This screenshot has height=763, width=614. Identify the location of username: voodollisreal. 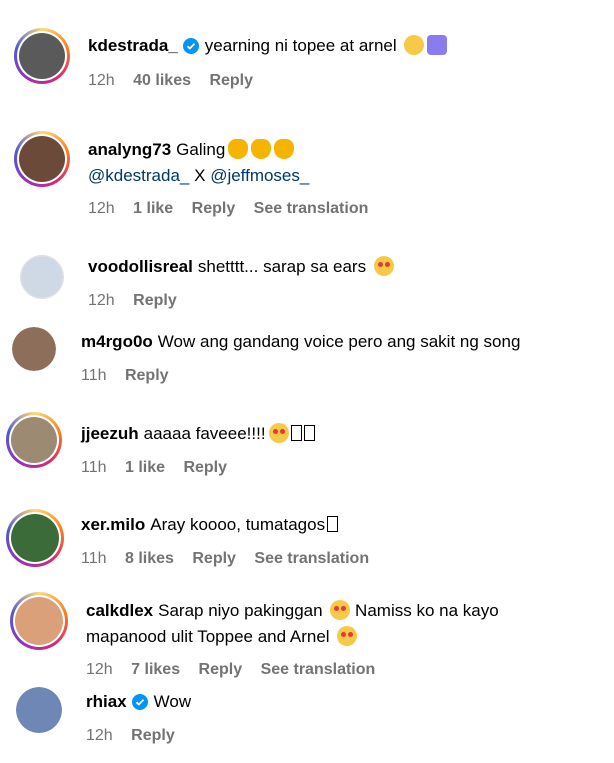
(140, 266).